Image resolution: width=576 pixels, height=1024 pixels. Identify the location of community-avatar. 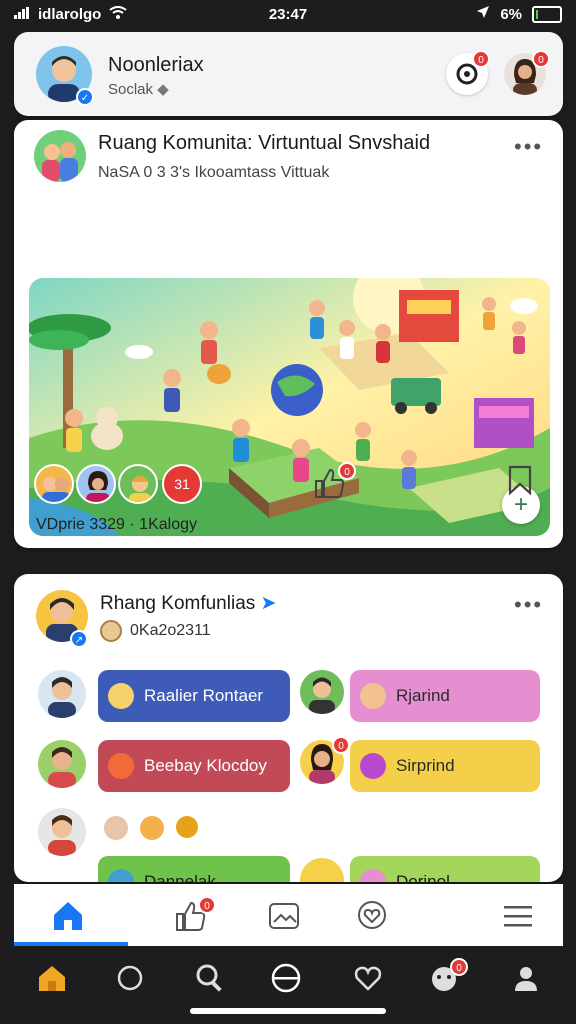
(60, 156).